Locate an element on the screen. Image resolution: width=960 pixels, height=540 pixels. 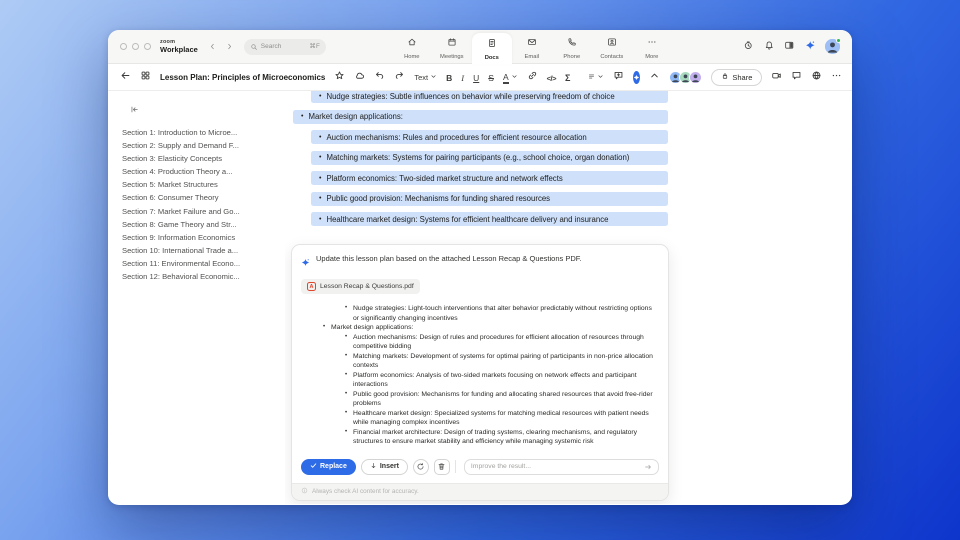
docs-home-icon is located at coordinates (145, 77).